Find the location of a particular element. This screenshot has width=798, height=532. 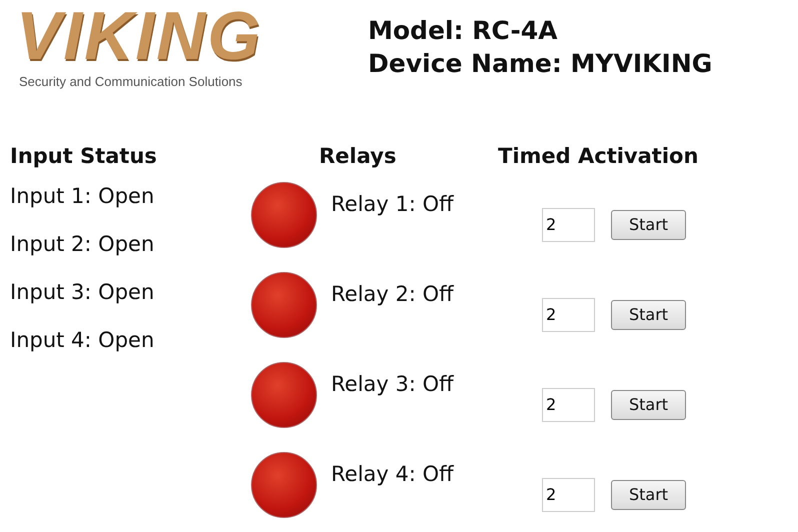

relay-status: Relay 1: Off is located at coordinates (392, 204).